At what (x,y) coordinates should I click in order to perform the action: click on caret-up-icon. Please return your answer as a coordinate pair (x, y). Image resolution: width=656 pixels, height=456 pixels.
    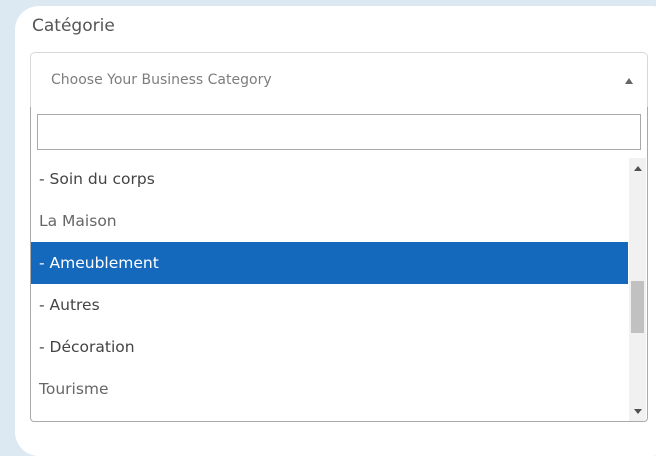
    Looking at the image, I should click on (629, 81).